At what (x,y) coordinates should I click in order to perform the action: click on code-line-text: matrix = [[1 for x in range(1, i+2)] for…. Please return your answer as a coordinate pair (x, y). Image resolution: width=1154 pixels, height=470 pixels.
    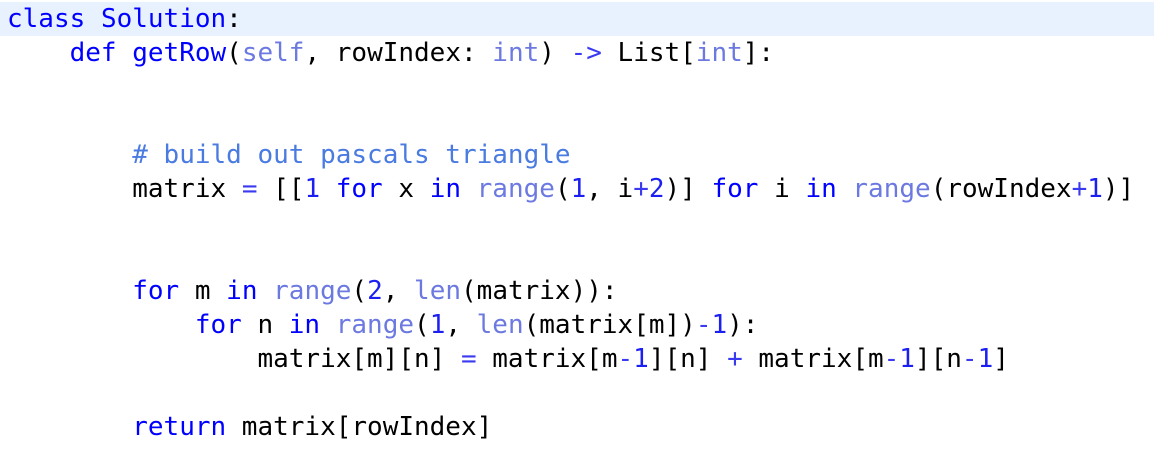
    Looking at the image, I should click on (570, 189).